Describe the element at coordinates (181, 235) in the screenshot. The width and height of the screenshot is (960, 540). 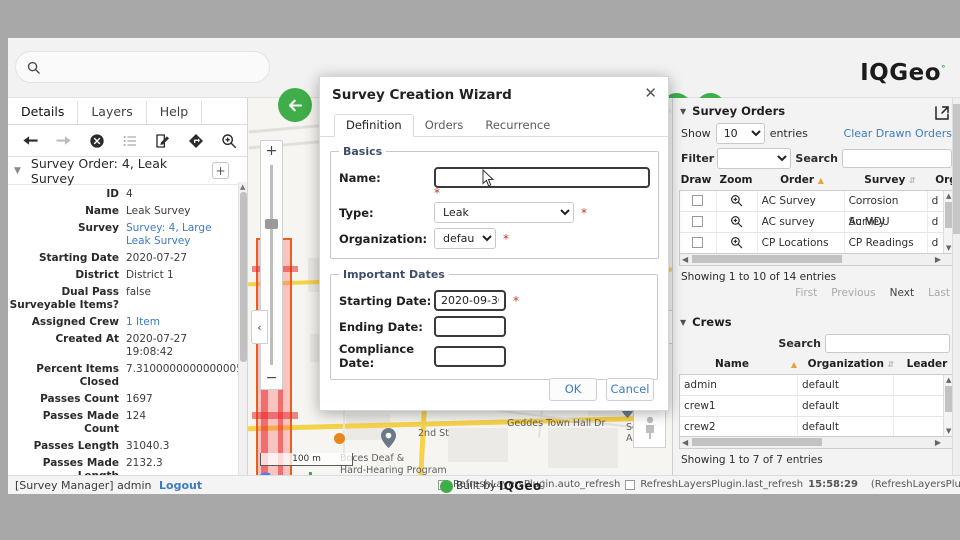
I see `field-value: Survey: 4, Large Leak Survey` at that location.